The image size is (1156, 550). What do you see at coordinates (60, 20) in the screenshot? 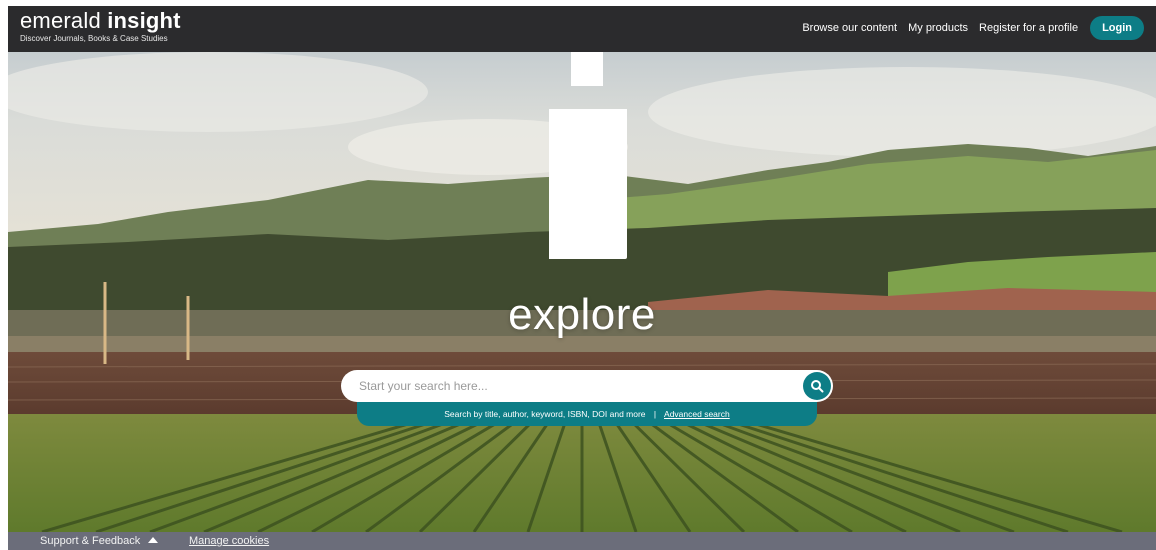
I see `logo-light-text: emerald` at bounding box center [60, 20].